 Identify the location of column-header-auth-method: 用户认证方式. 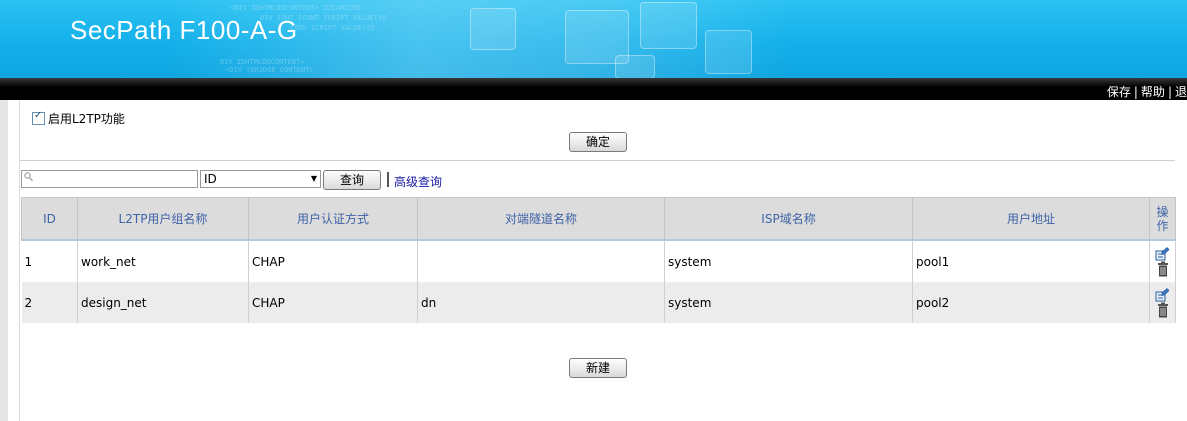
(333, 219).